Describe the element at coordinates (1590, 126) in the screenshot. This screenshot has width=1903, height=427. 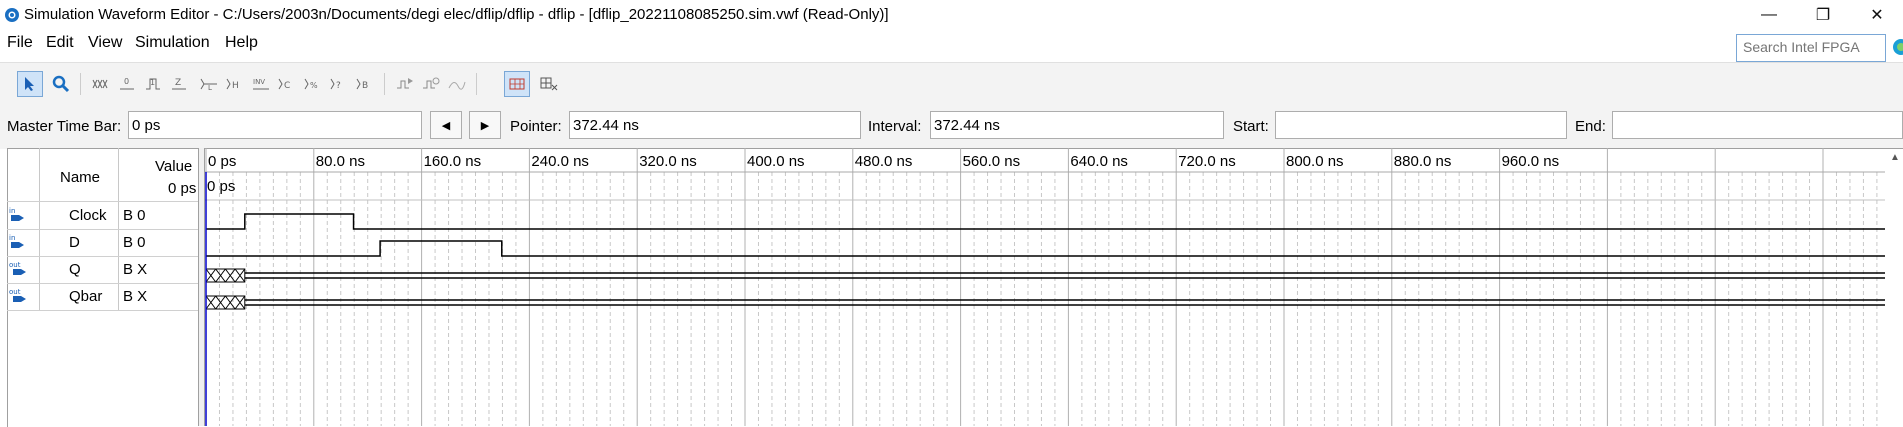
I see `end-label: End:` at that location.